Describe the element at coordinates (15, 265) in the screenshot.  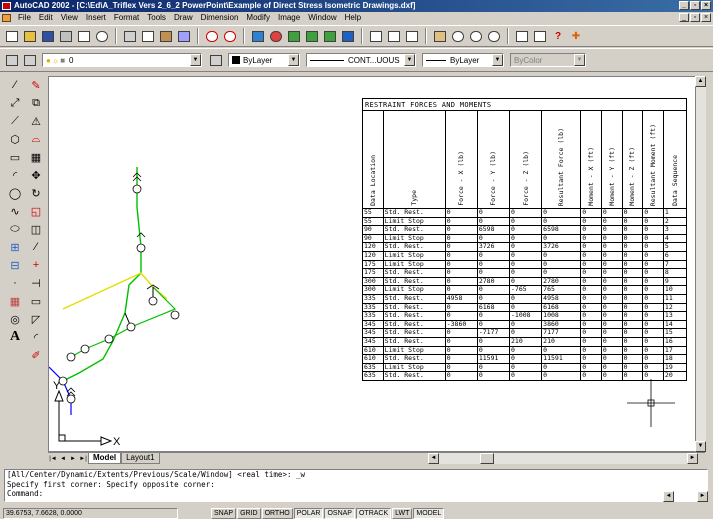
I see `make-block-icon: ⊟` at that location.